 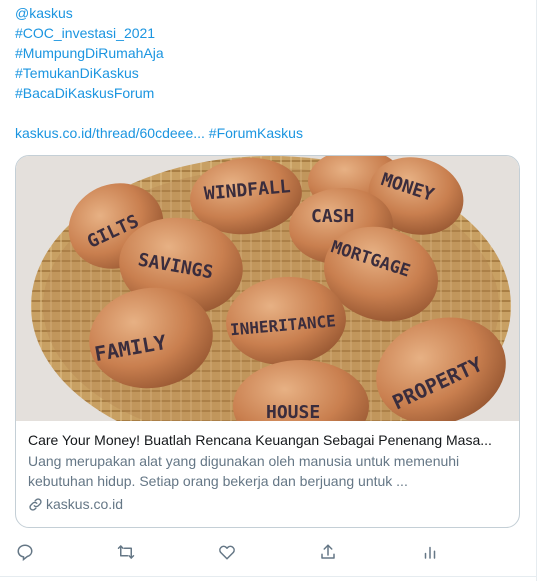 I want to click on like-icon, so click(x=227, y=552).